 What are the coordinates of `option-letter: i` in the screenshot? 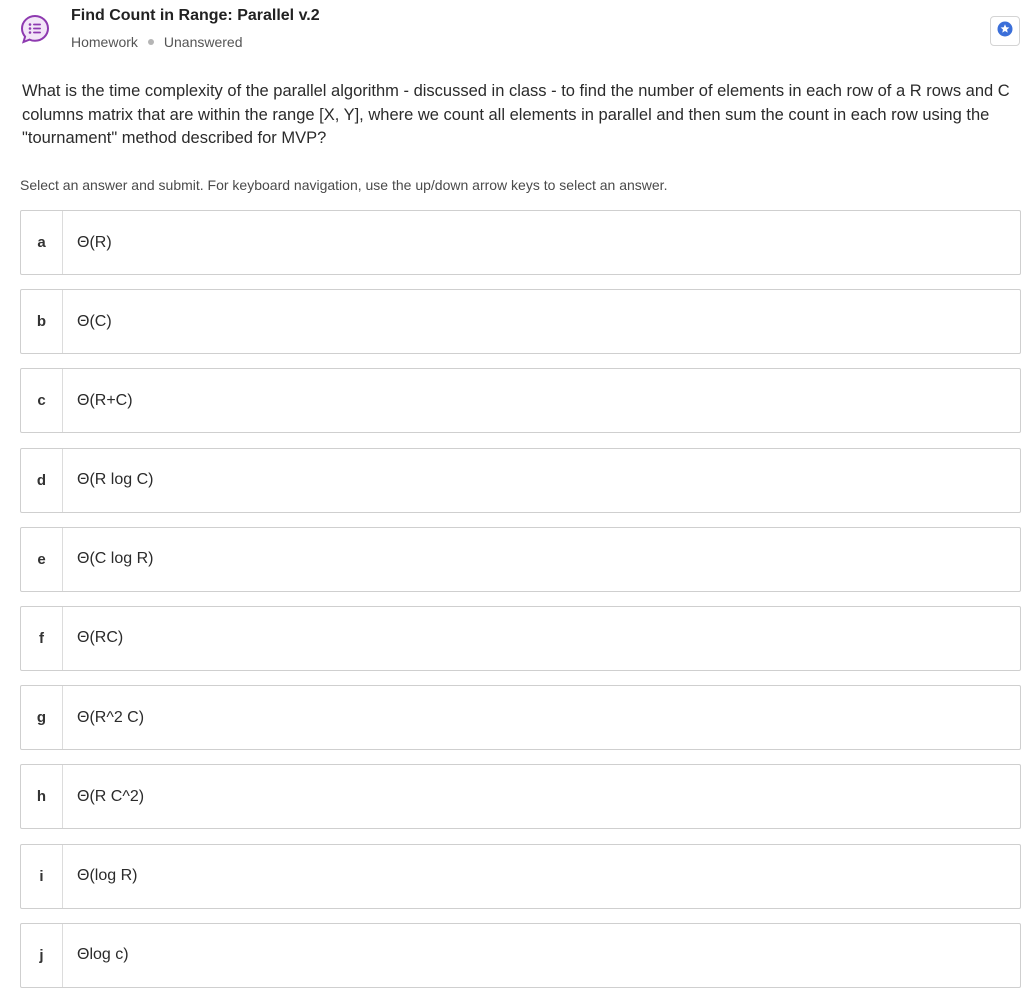 It's located at (42, 876).